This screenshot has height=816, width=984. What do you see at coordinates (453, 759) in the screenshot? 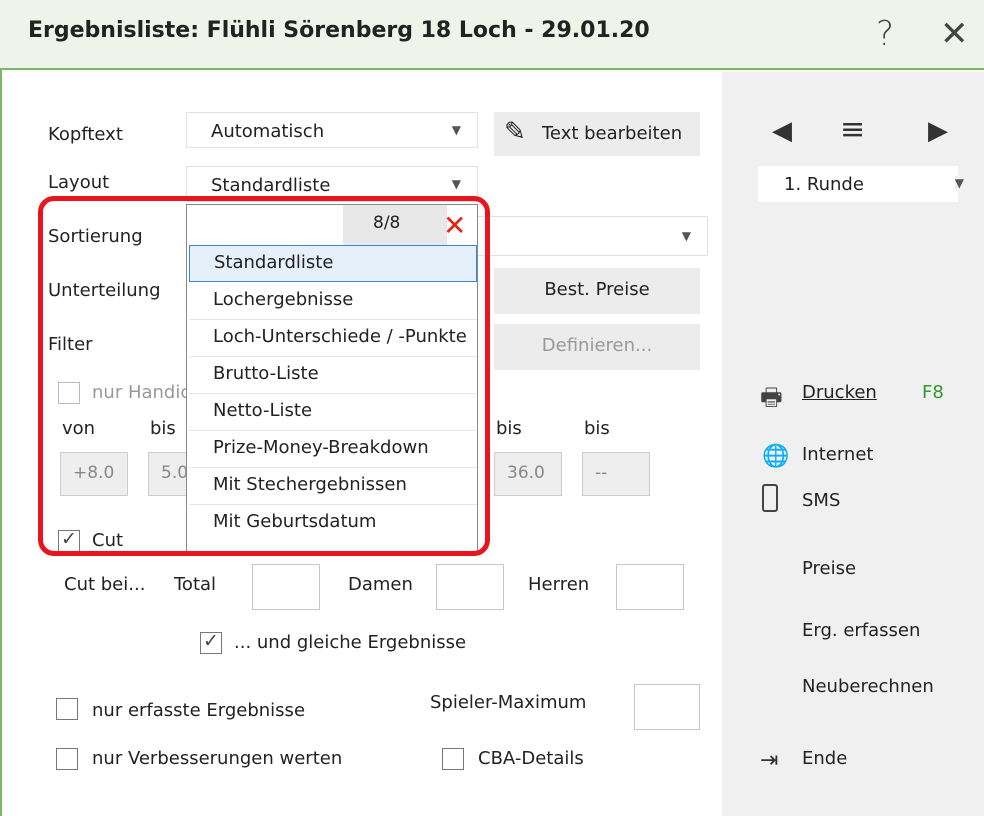
I see `cba-details-checkbox` at bounding box center [453, 759].